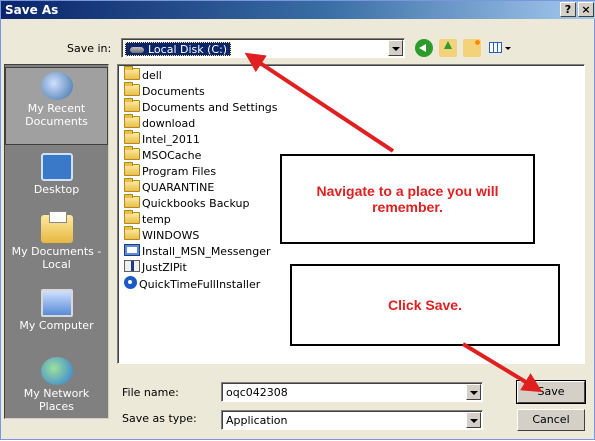 Image resolution: width=595 pixels, height=441 pixels. What do you see at coordinates (56, 167) in the screenshot?
I see `desktop-icon` at bounding box center [56, 167].